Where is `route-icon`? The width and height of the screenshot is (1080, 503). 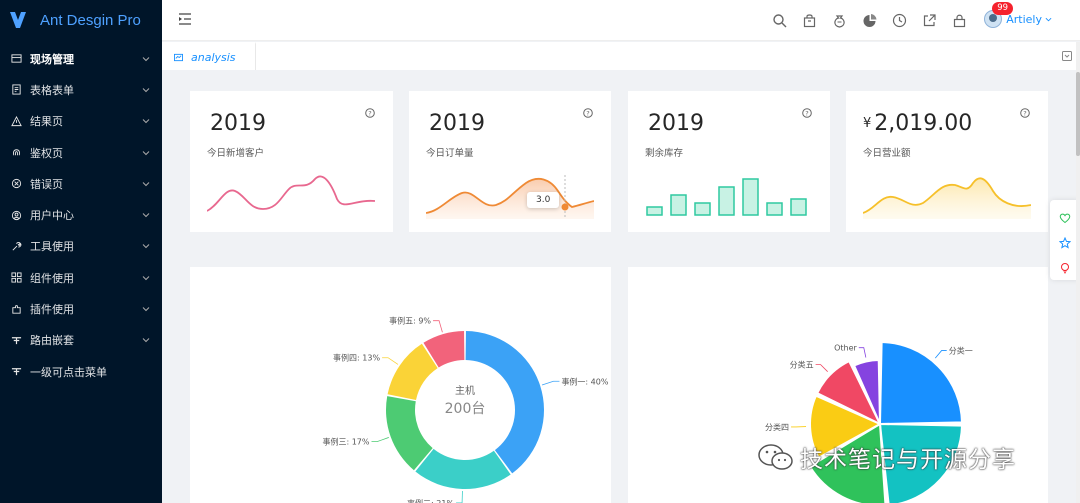 route-icon is located at coordinates (16, 372).